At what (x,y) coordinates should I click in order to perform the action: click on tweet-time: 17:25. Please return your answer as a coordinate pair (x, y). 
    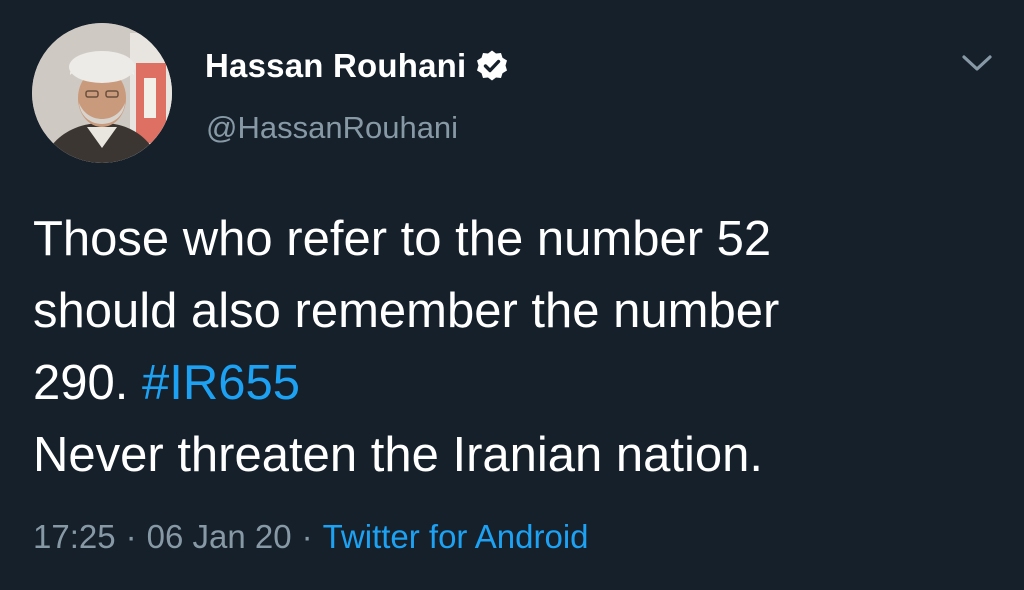
    Looking at the image, I should click on (74, 536).